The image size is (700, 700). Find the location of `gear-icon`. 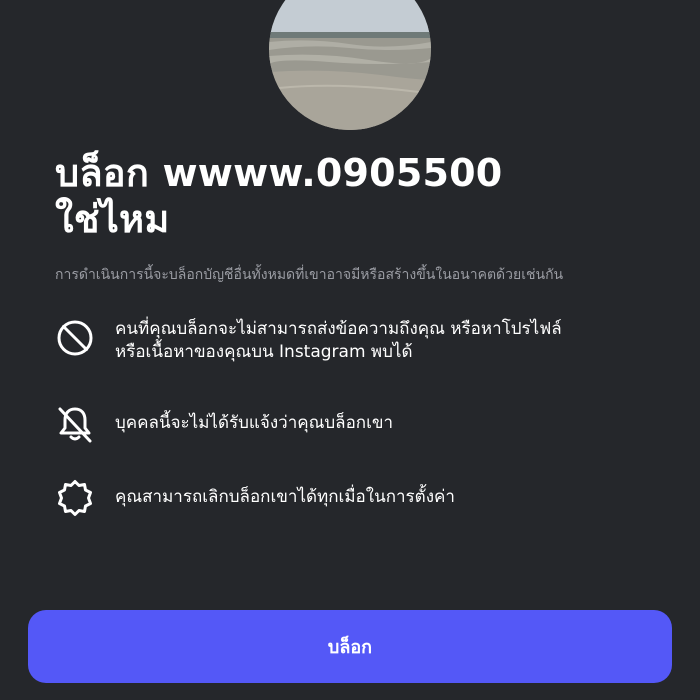

gear-icon is located at coordinates (75, 498).